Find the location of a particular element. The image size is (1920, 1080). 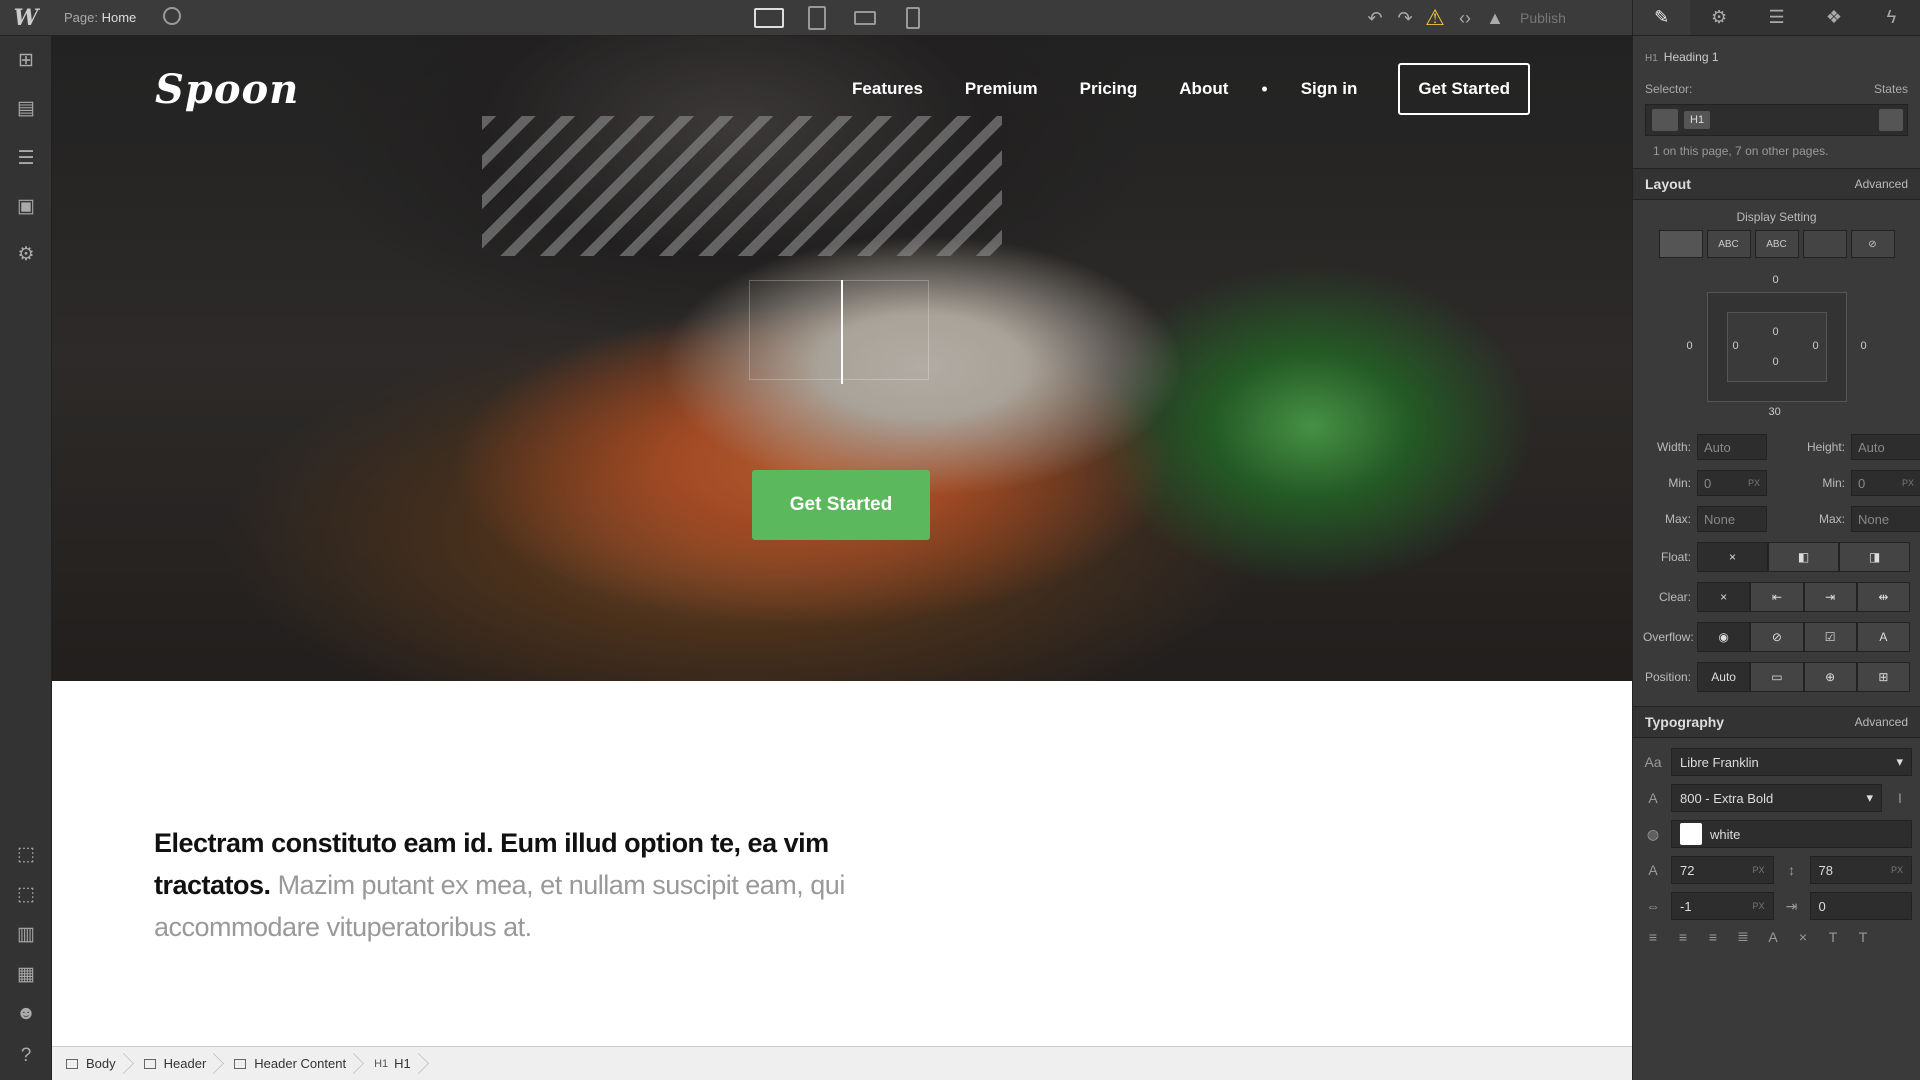

typography-section-header: Typography Advanced is located at coordinates (1776, 722).